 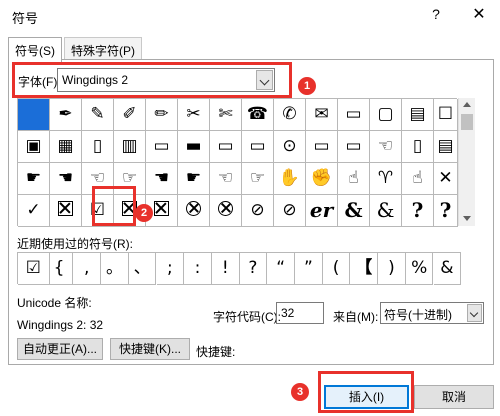 What do you see at coordinates (35, 49) in the screenshot?
I see `tab-symbols: 符号(S)` at bounding box center [35, 49].